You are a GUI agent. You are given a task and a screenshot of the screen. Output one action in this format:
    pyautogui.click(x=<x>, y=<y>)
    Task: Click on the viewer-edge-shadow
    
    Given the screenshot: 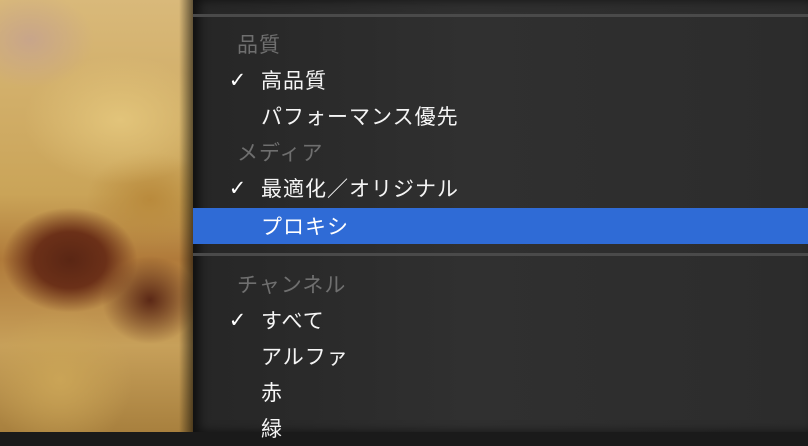 What is the action you would take?
    pyautogui.click(x=186, y=216)
    